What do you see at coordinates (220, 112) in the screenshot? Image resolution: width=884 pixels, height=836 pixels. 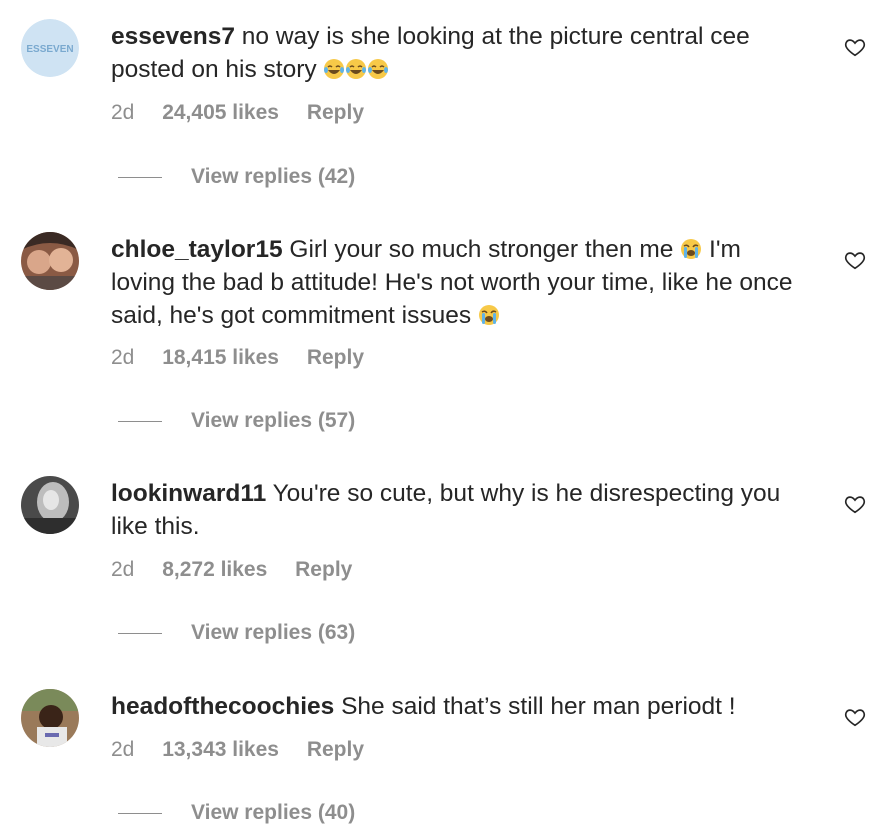 I see `likes-count: 24,405 likes` at bounding box center [220, 112].